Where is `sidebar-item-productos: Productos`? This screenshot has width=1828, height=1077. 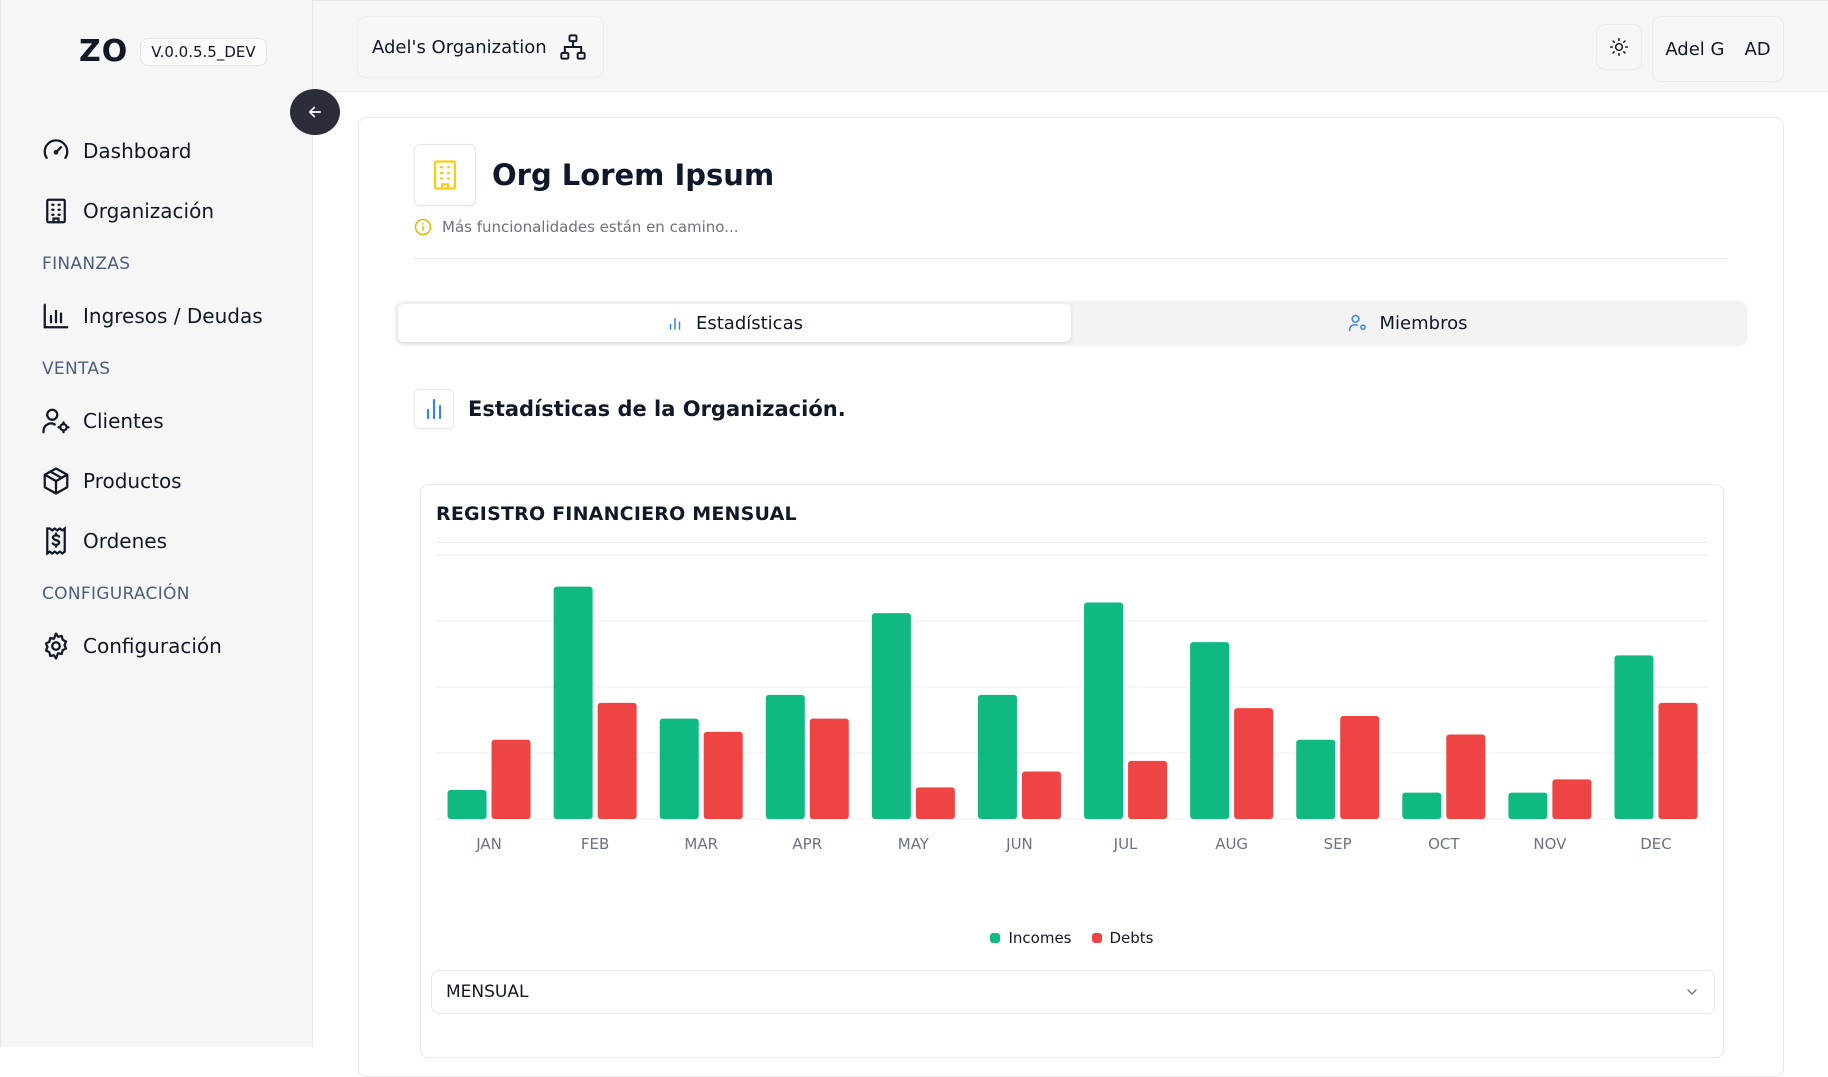 sidebar-item-productos: Productos is located at coordinates (111, 481).